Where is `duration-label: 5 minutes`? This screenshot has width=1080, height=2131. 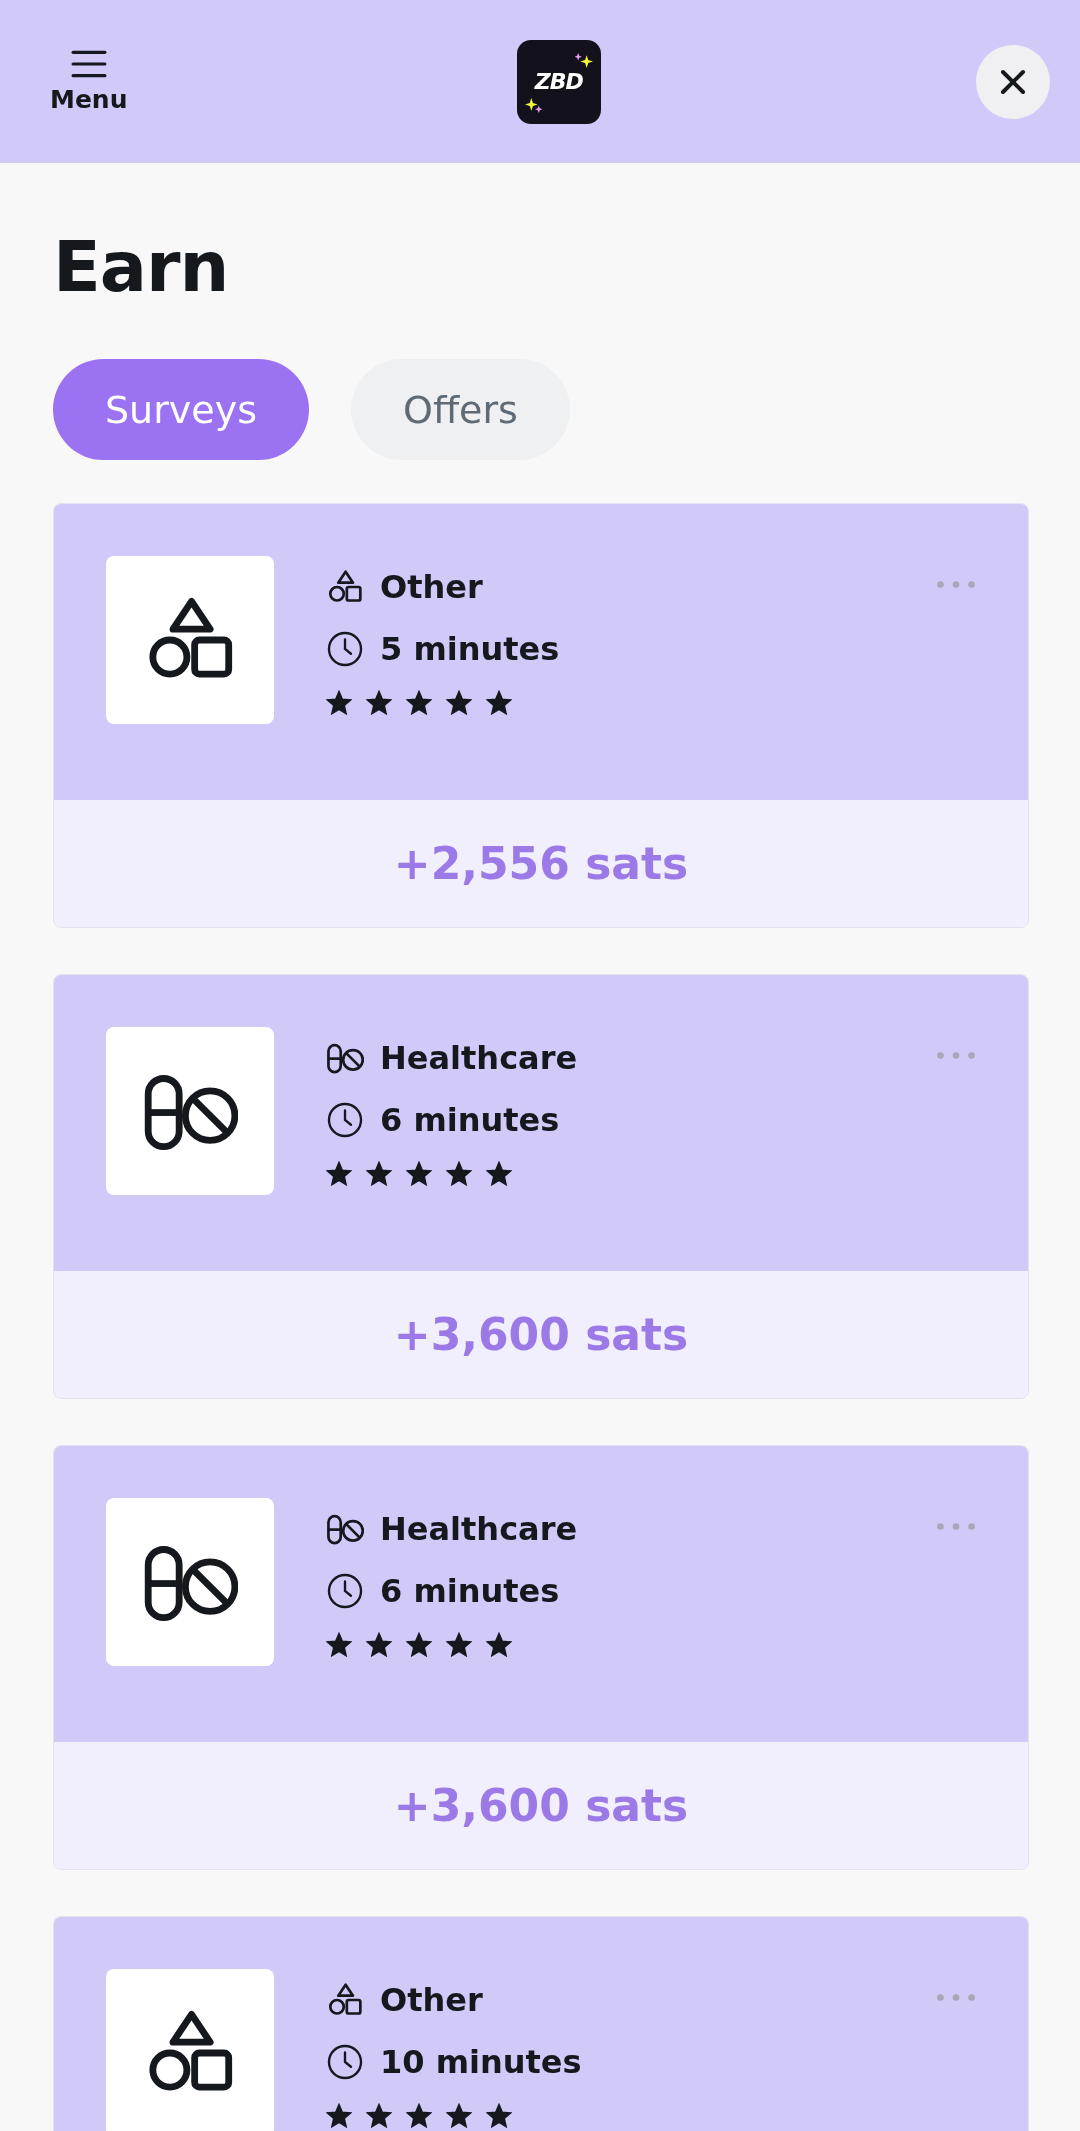
duration-label: 5 minutes is located at coordinates (470, 649).